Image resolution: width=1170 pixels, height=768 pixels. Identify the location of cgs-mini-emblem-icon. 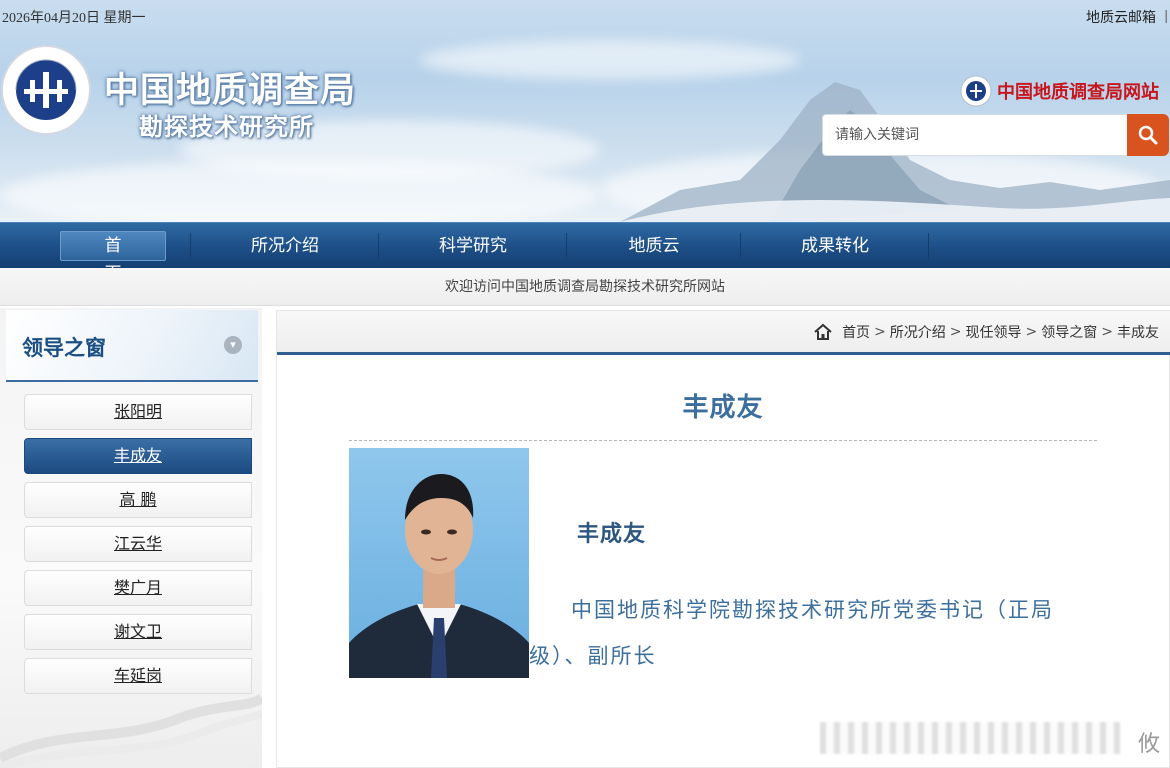
(976, 91).